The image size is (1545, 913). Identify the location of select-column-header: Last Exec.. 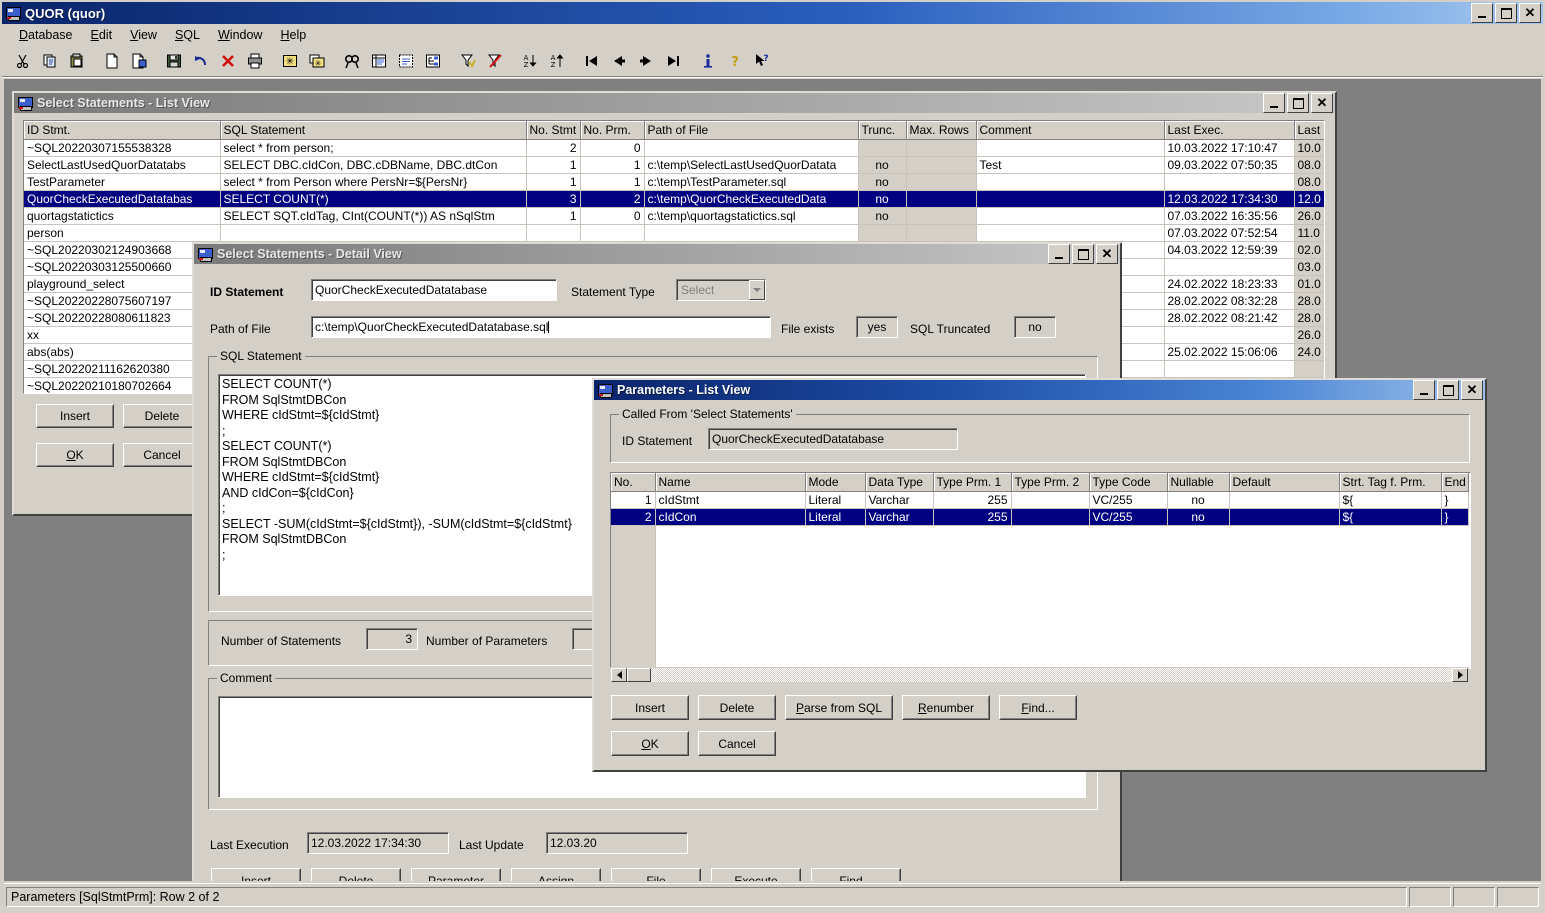
(1229, 130).